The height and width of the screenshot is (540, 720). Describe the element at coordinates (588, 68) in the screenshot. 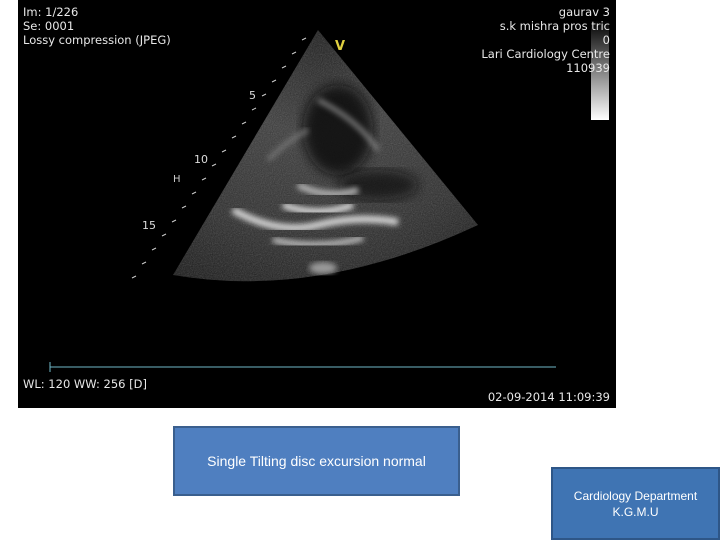

I see `patient-id: 110939` at that location.